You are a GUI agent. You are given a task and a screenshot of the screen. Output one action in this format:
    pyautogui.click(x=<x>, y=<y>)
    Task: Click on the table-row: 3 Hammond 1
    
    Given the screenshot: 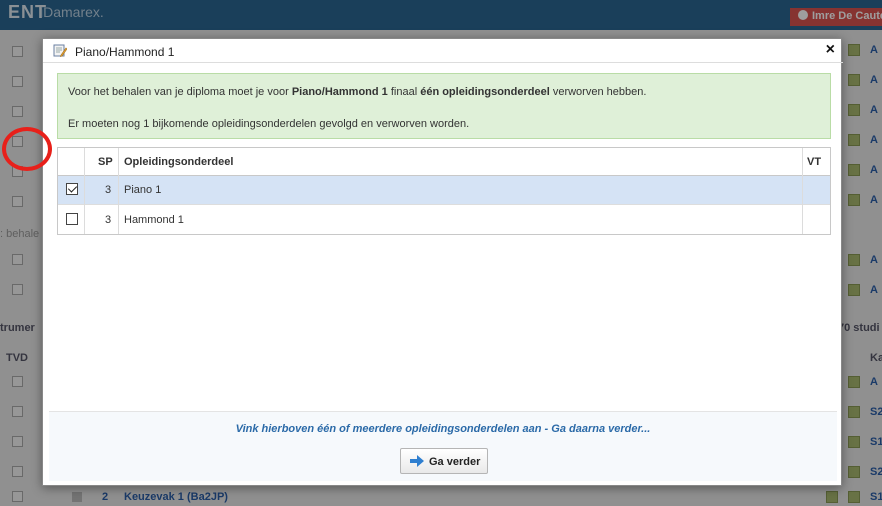 What is the action you would take?
    pyautogui.click(x=444, y=220)
    